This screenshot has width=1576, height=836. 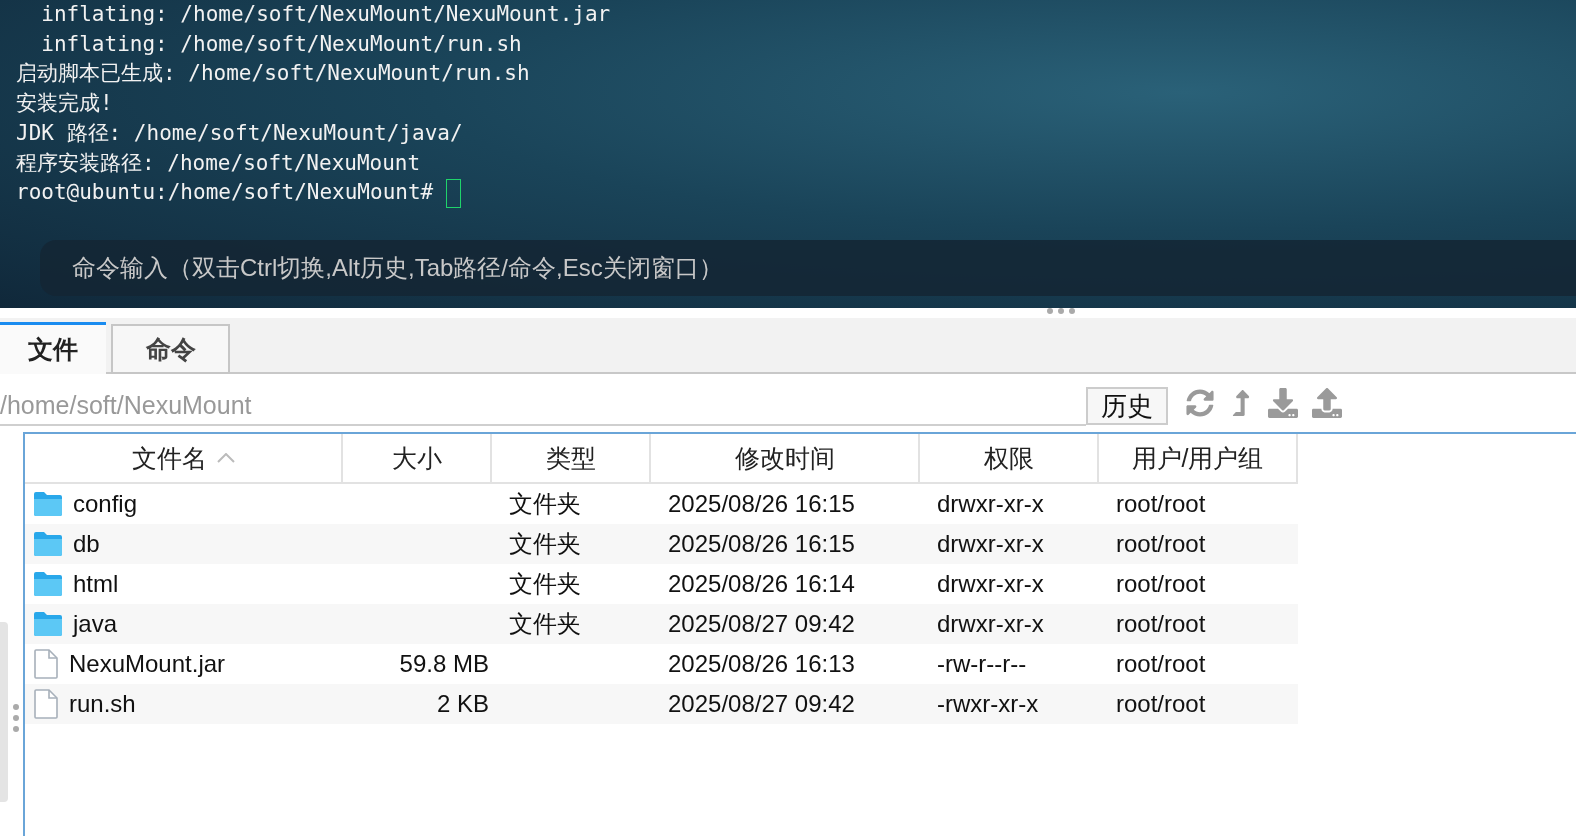 I want to click on column-label: 大小, so click(x=416, y=458).